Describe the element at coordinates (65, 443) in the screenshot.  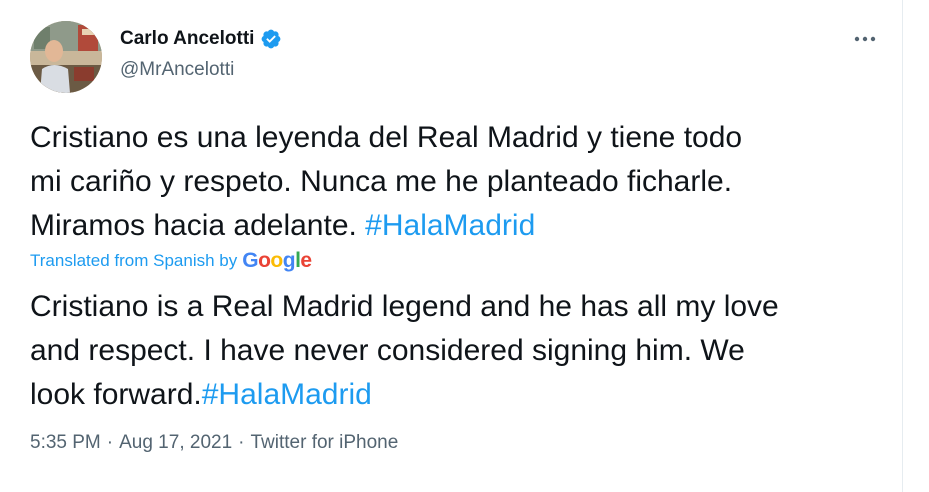
I see `tweet-time: 5:35 PM` at that location.